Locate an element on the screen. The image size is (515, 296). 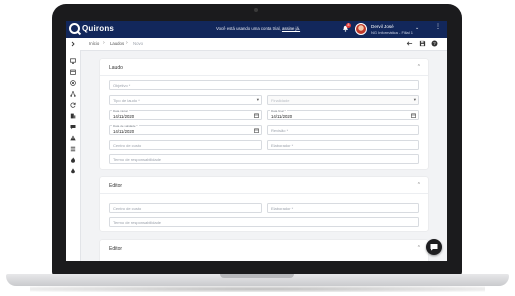
centro-custo-placeholder: Centro de custo is located at coordinates (127, 145).